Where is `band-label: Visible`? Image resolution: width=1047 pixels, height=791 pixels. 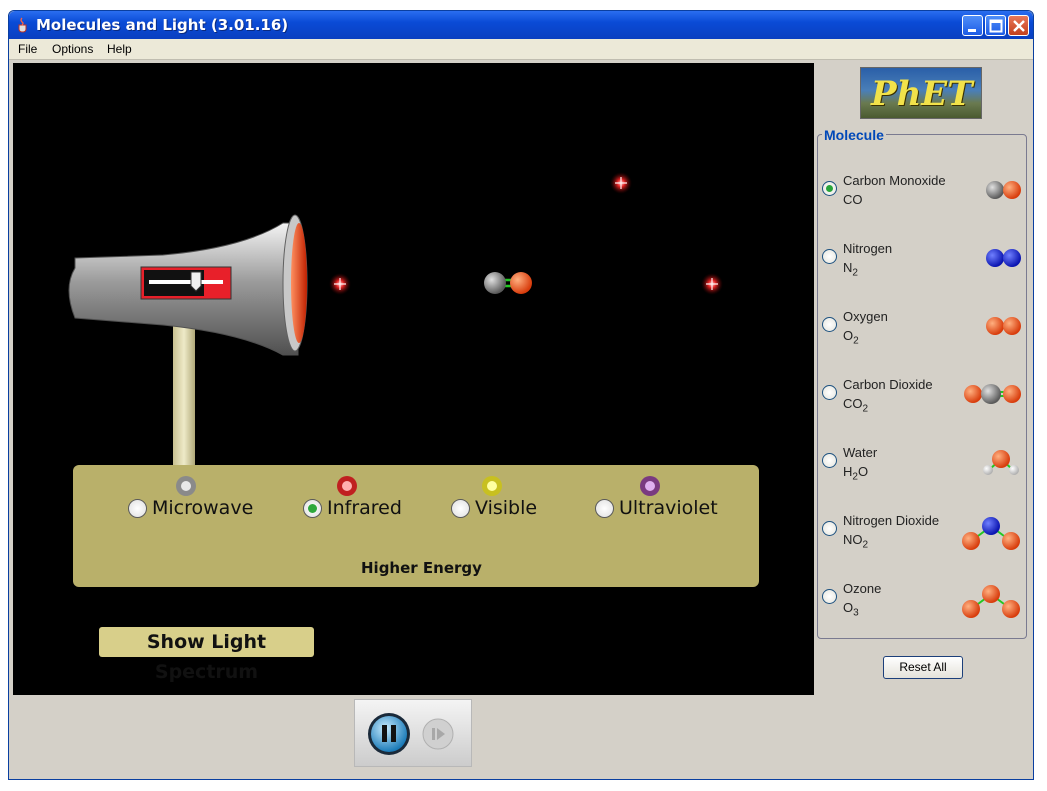
band-label: Visible is located at coordinates (506, 508).